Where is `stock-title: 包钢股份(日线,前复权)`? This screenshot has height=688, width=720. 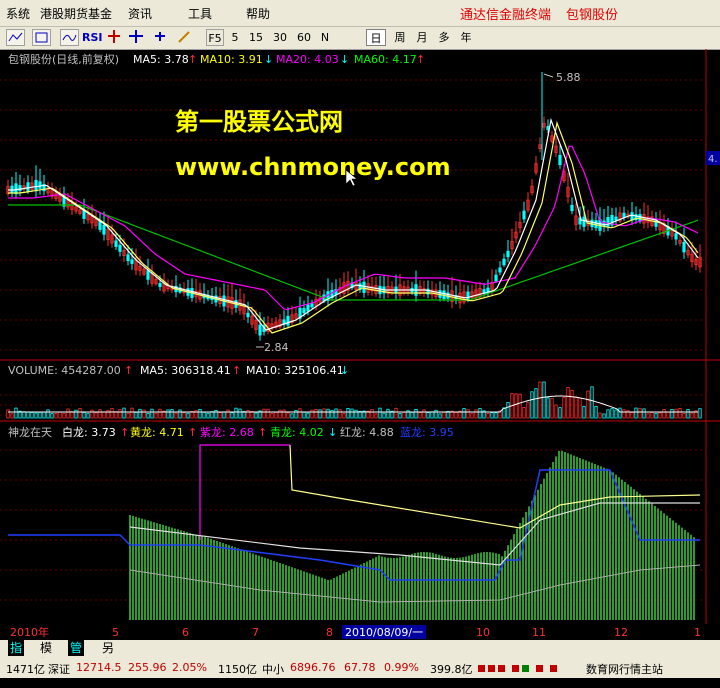 stock-title: 包钢股份(日线,前复权) is located at coordinates (63, 59).